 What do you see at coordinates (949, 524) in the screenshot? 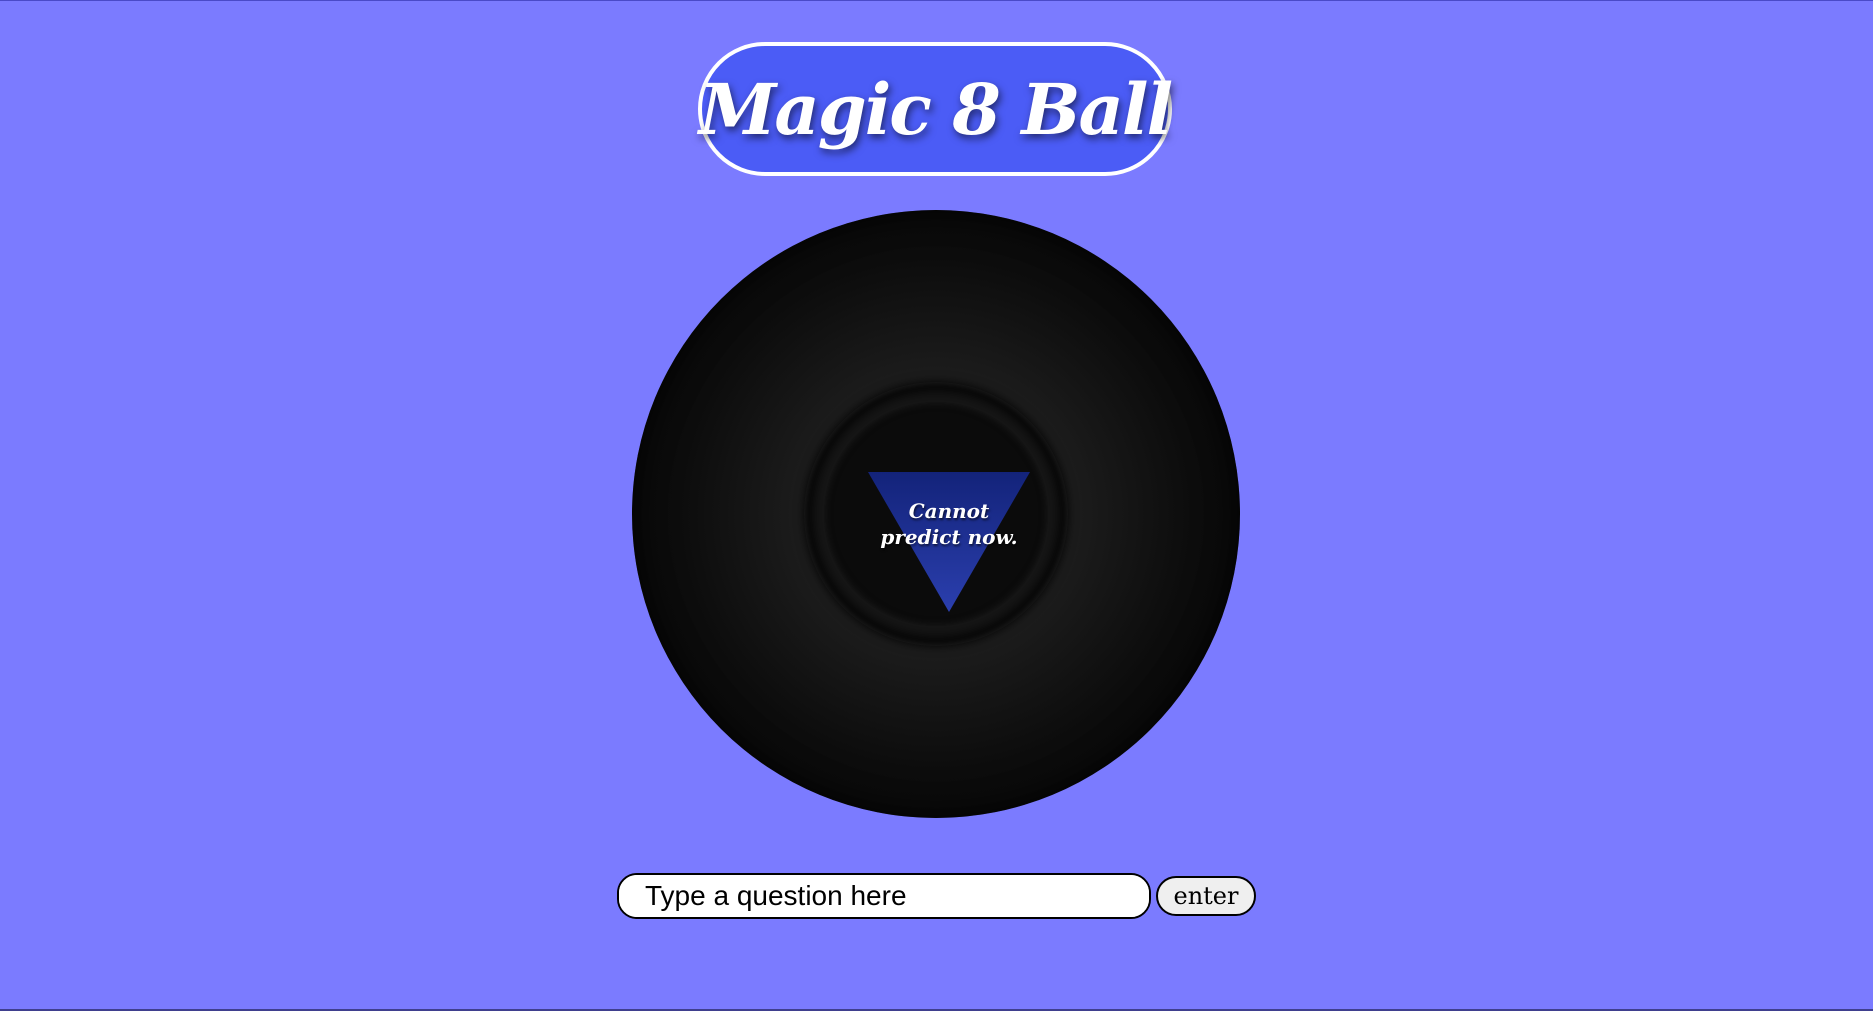
I see `answer-text: Cannot predict now.` at bounding box center [949, 524].